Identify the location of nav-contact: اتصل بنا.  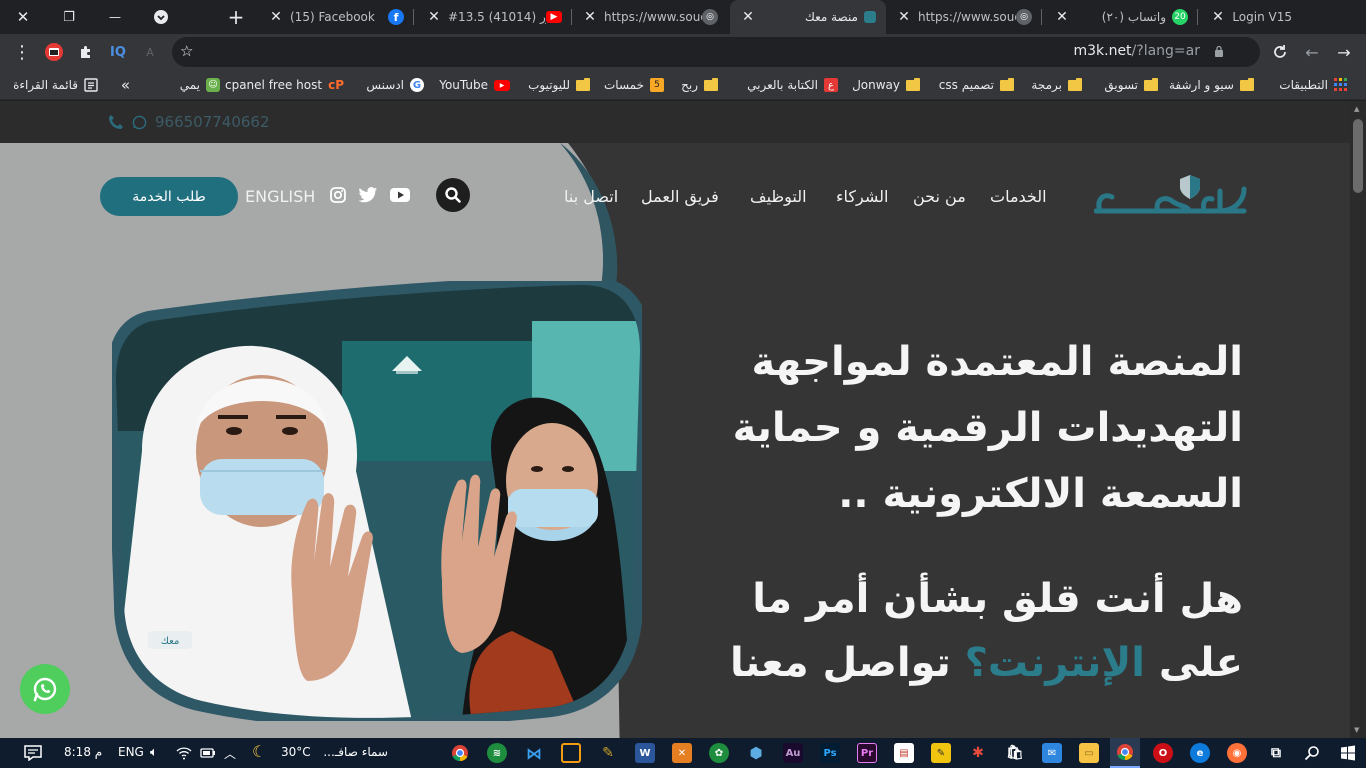
(591, 196).